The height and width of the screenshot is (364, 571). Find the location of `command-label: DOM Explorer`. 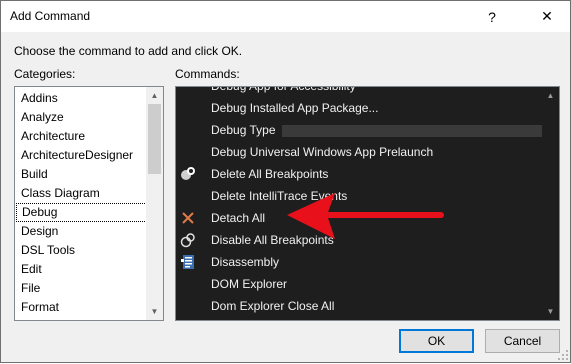

command-label: DOM Explorer is located at coordinates (249, 284).